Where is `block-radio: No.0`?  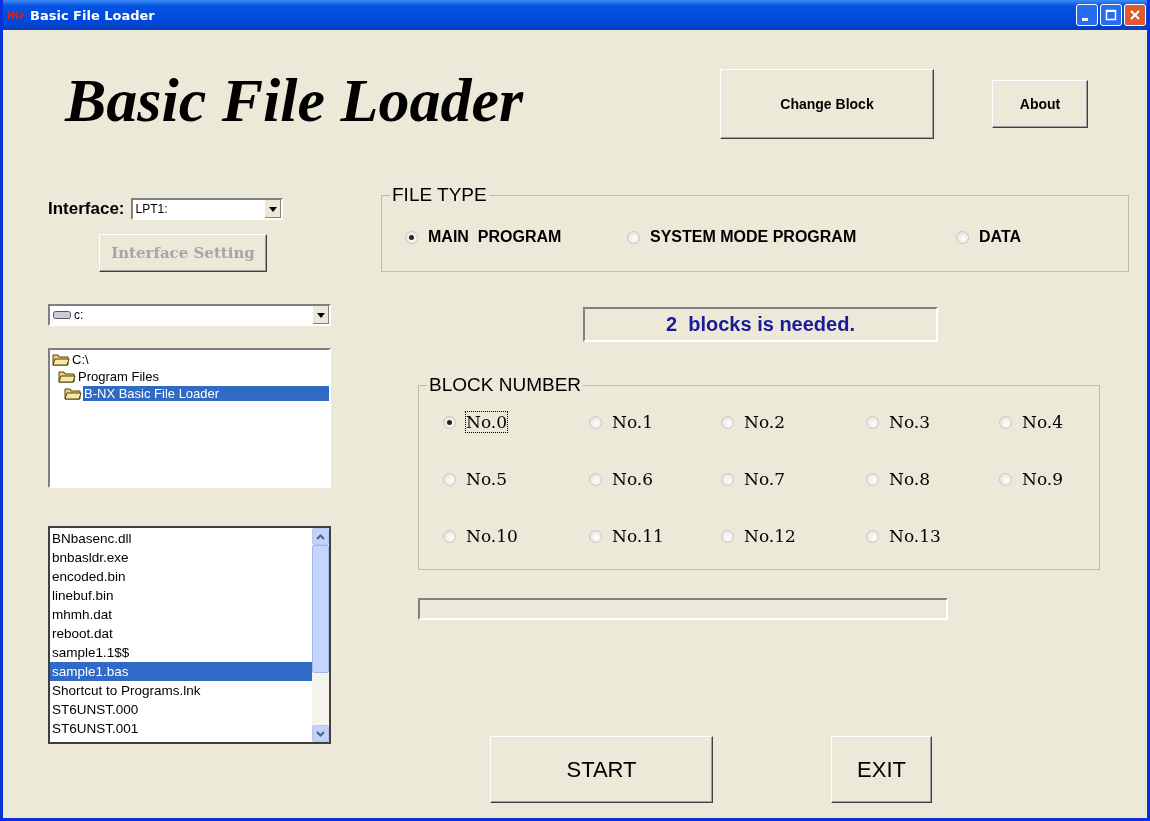
block-radio: No.0 is located at coordinates (516, 422).